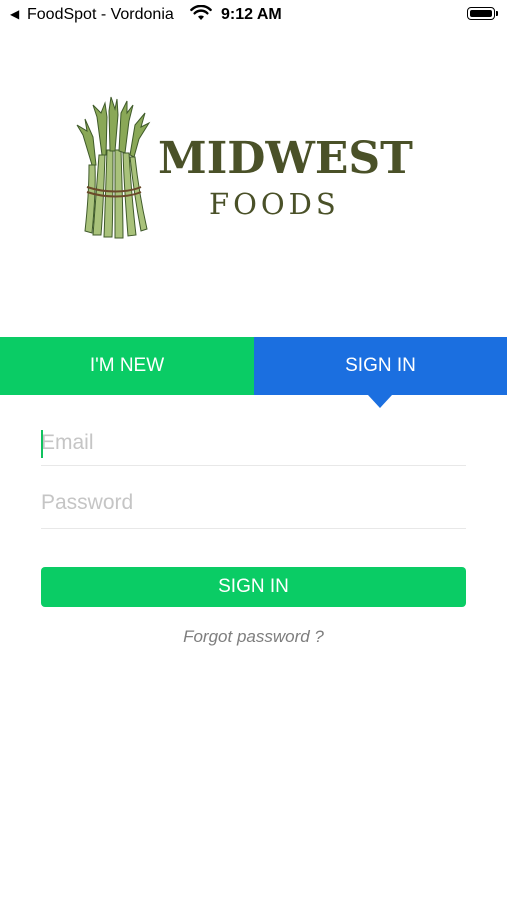 This screenshot has width=507, height=900. Describe the element at coordinates (253, 503) in the screenshot. I see `password-input` at that location.